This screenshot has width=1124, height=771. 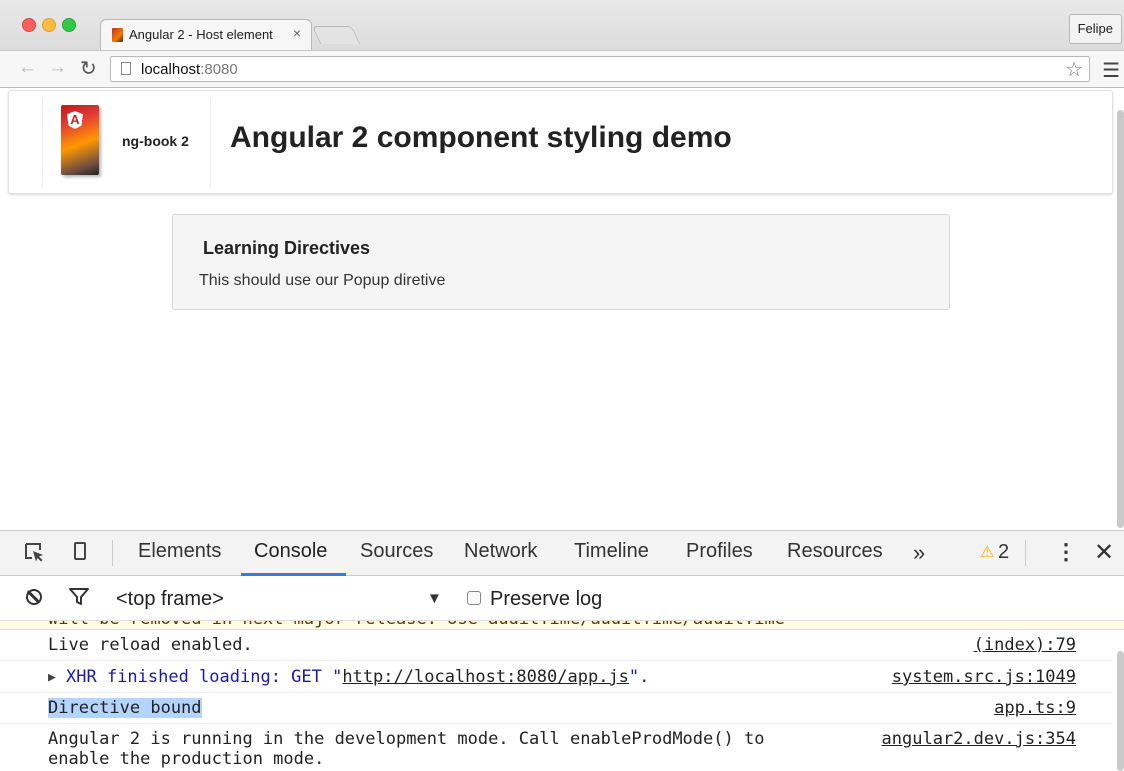 I want to click on console-message: Directive bound app.ts:9, so click(x=556, y=708).